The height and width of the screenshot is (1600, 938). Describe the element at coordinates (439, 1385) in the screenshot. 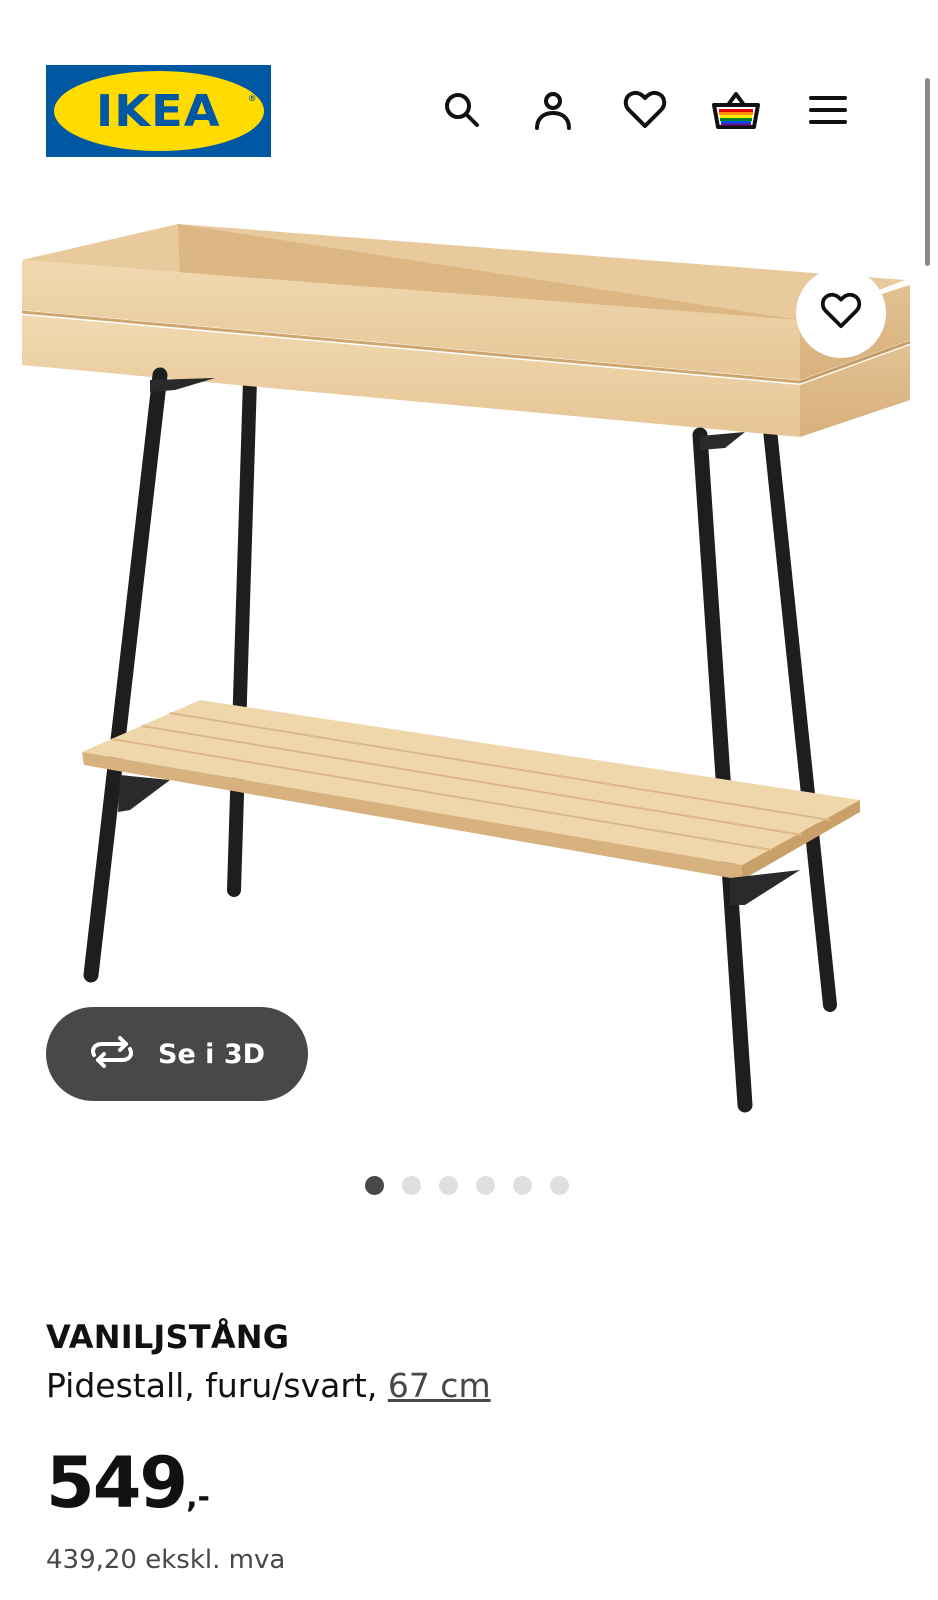

I see `product-size-link: 67 cm` at that location.